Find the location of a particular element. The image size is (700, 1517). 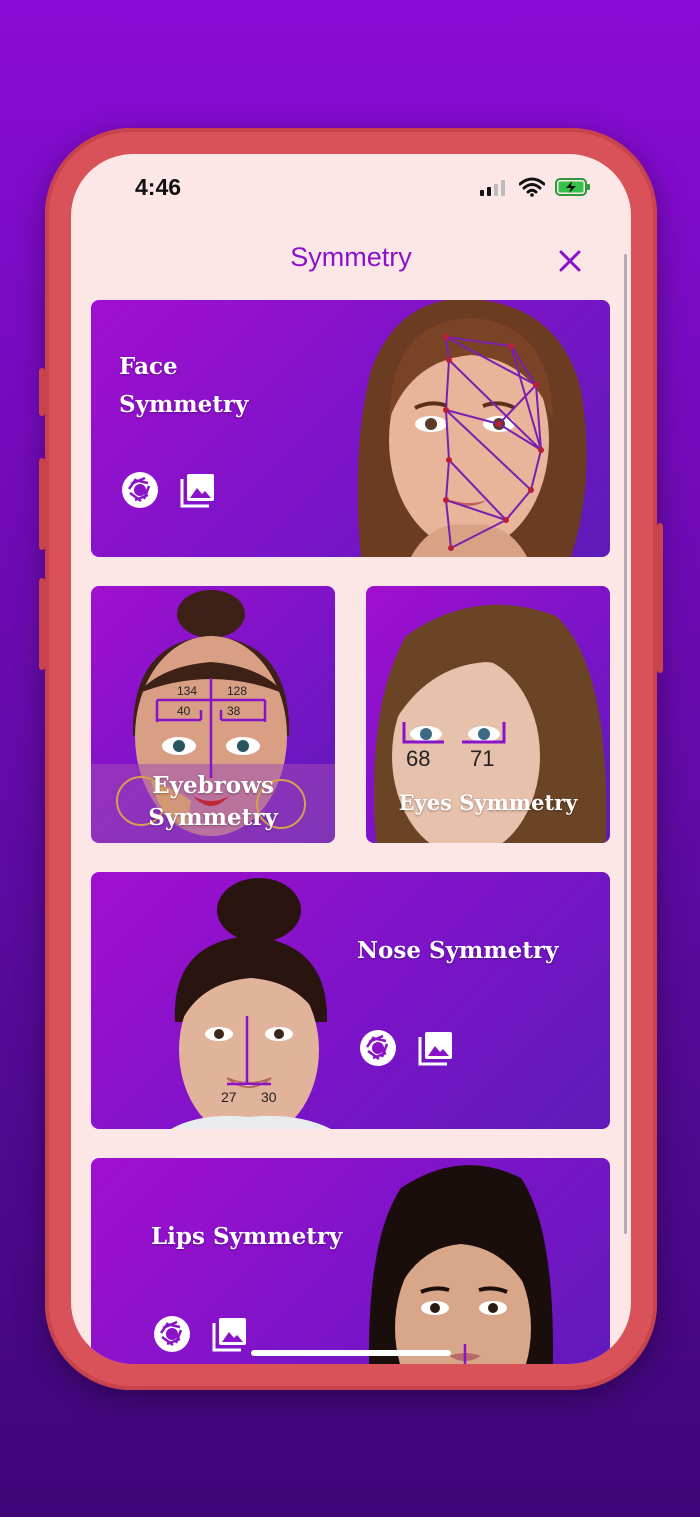

eyebrow-label-134: 134 is located at coordinates (187, 691).